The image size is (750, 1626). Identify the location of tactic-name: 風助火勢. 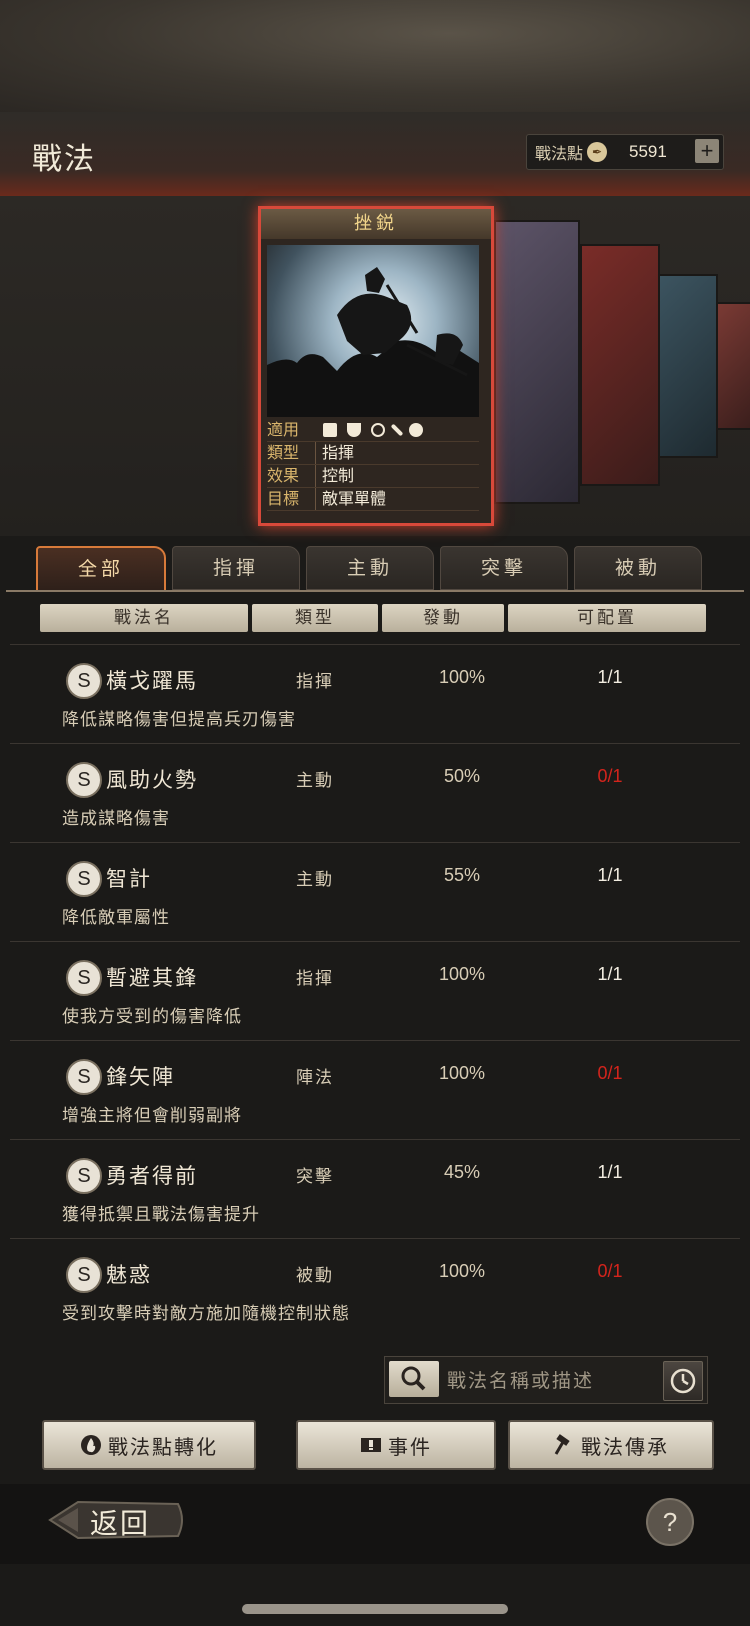
(152, 780).